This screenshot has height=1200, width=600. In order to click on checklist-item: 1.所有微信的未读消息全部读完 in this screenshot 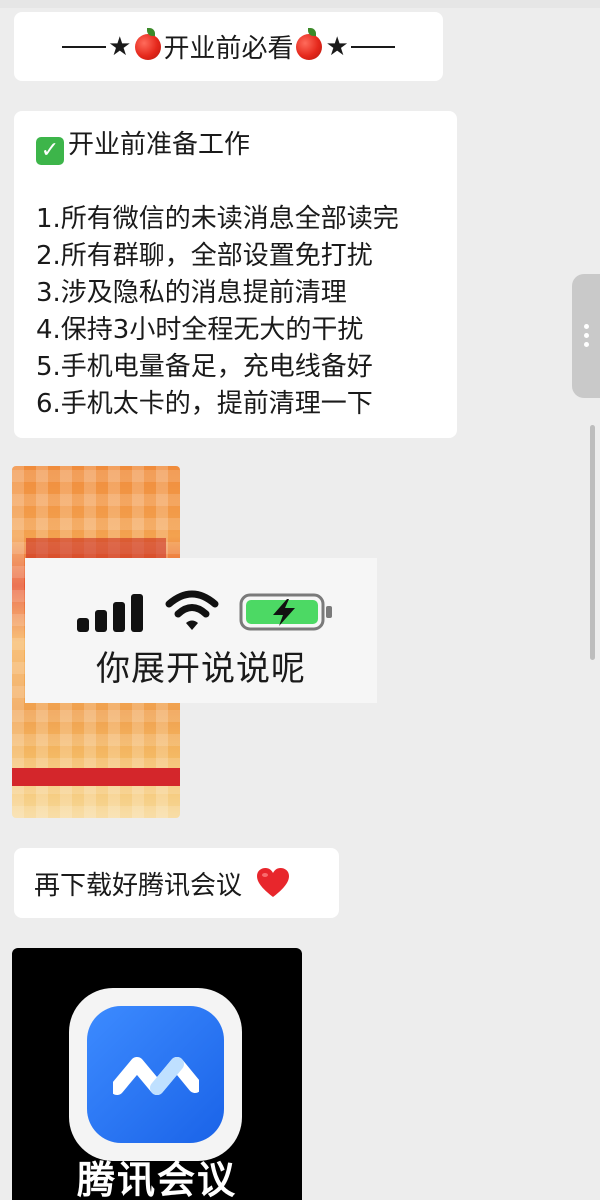, I will do `click(217, 219)`.